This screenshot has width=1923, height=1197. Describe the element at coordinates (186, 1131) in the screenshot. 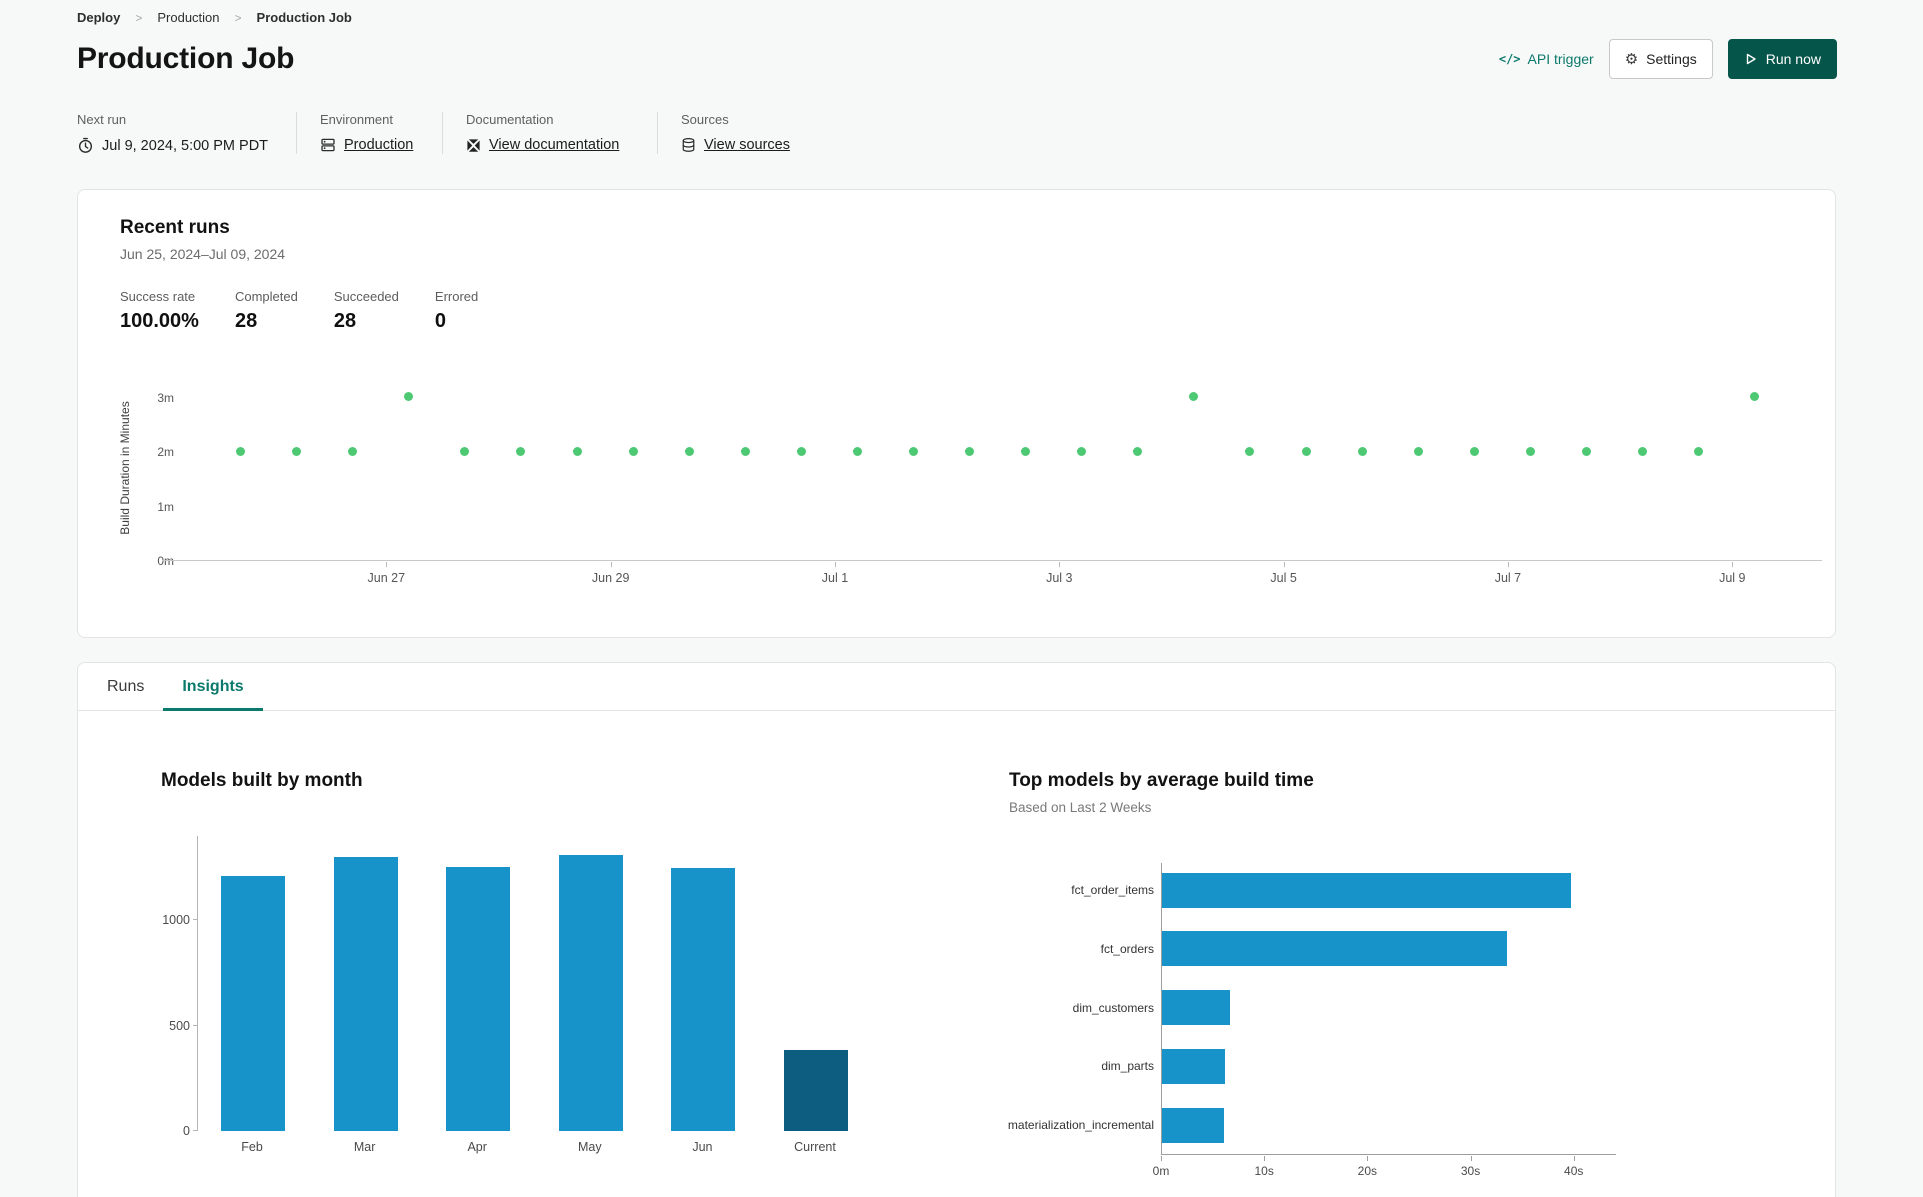

I see `y-tick-label: 0` at that location.